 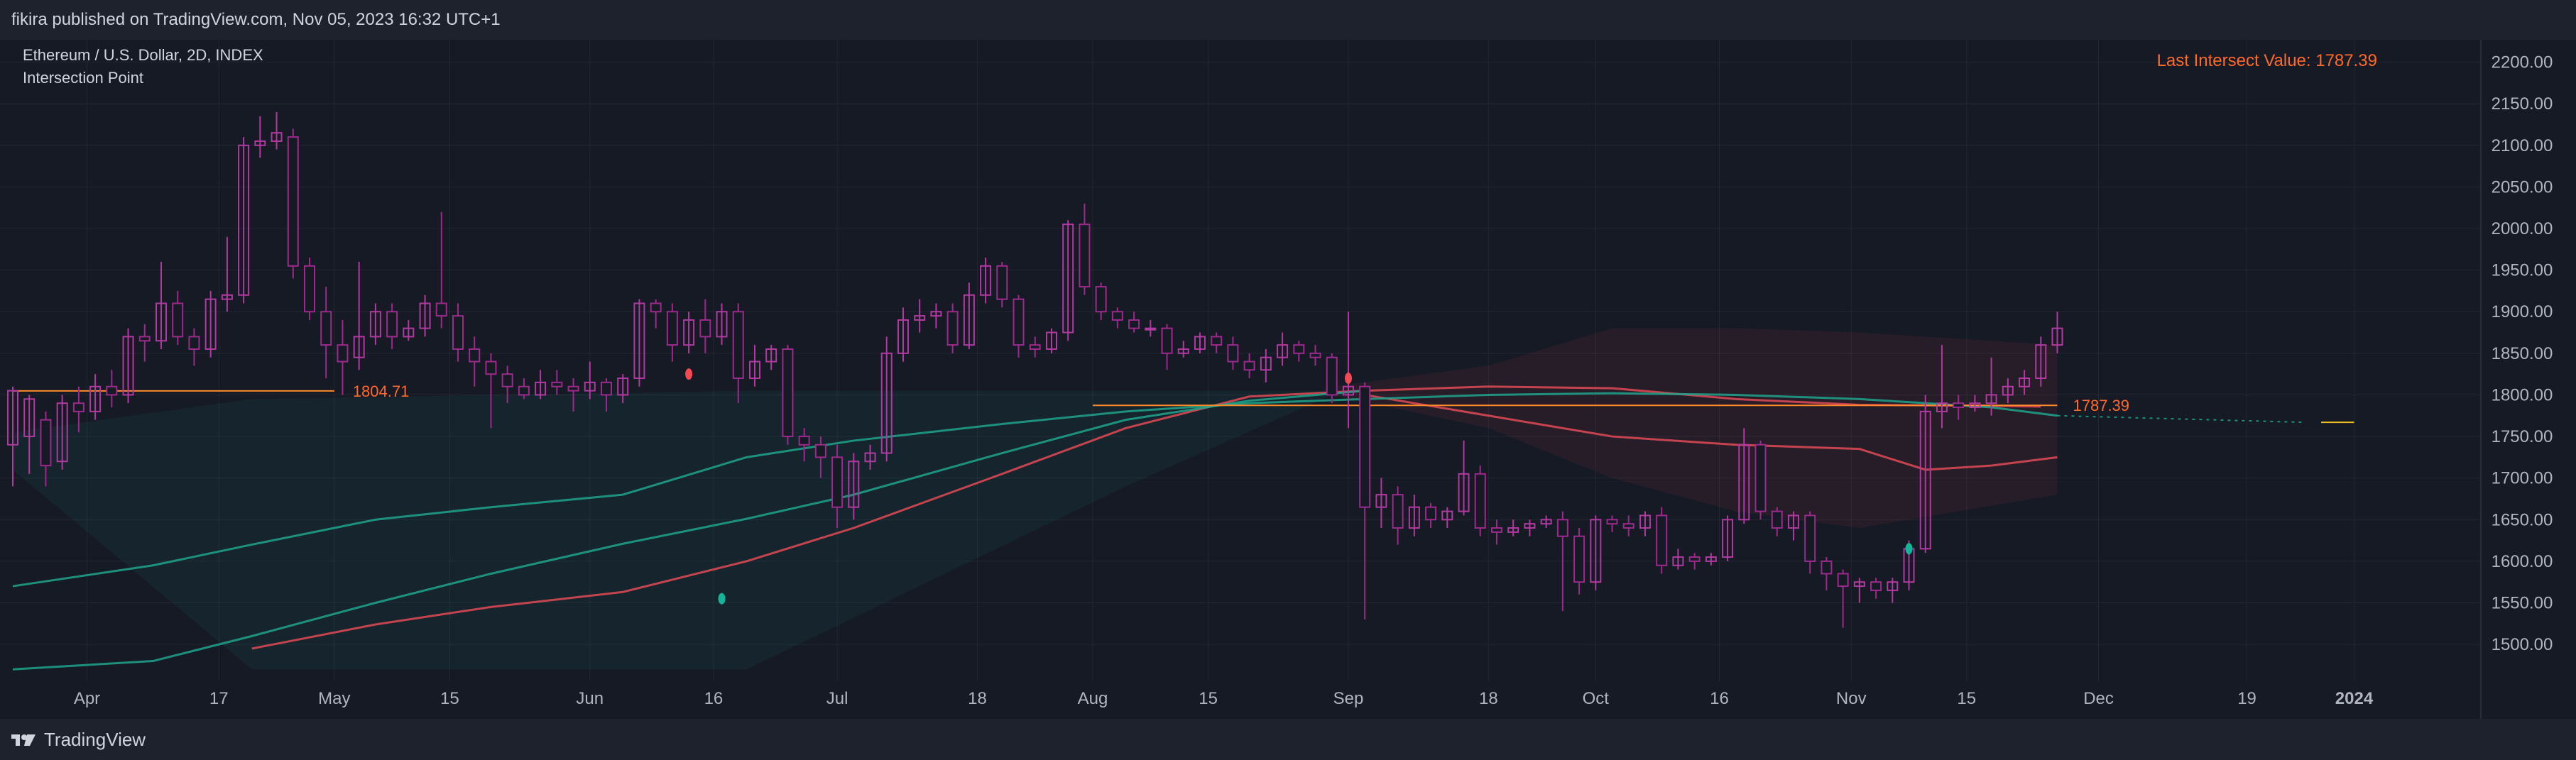 What do you see at coordinates (219, 698) in the screenshot?
I see `x-tick-label: 17` at bounding box center [219, 698].